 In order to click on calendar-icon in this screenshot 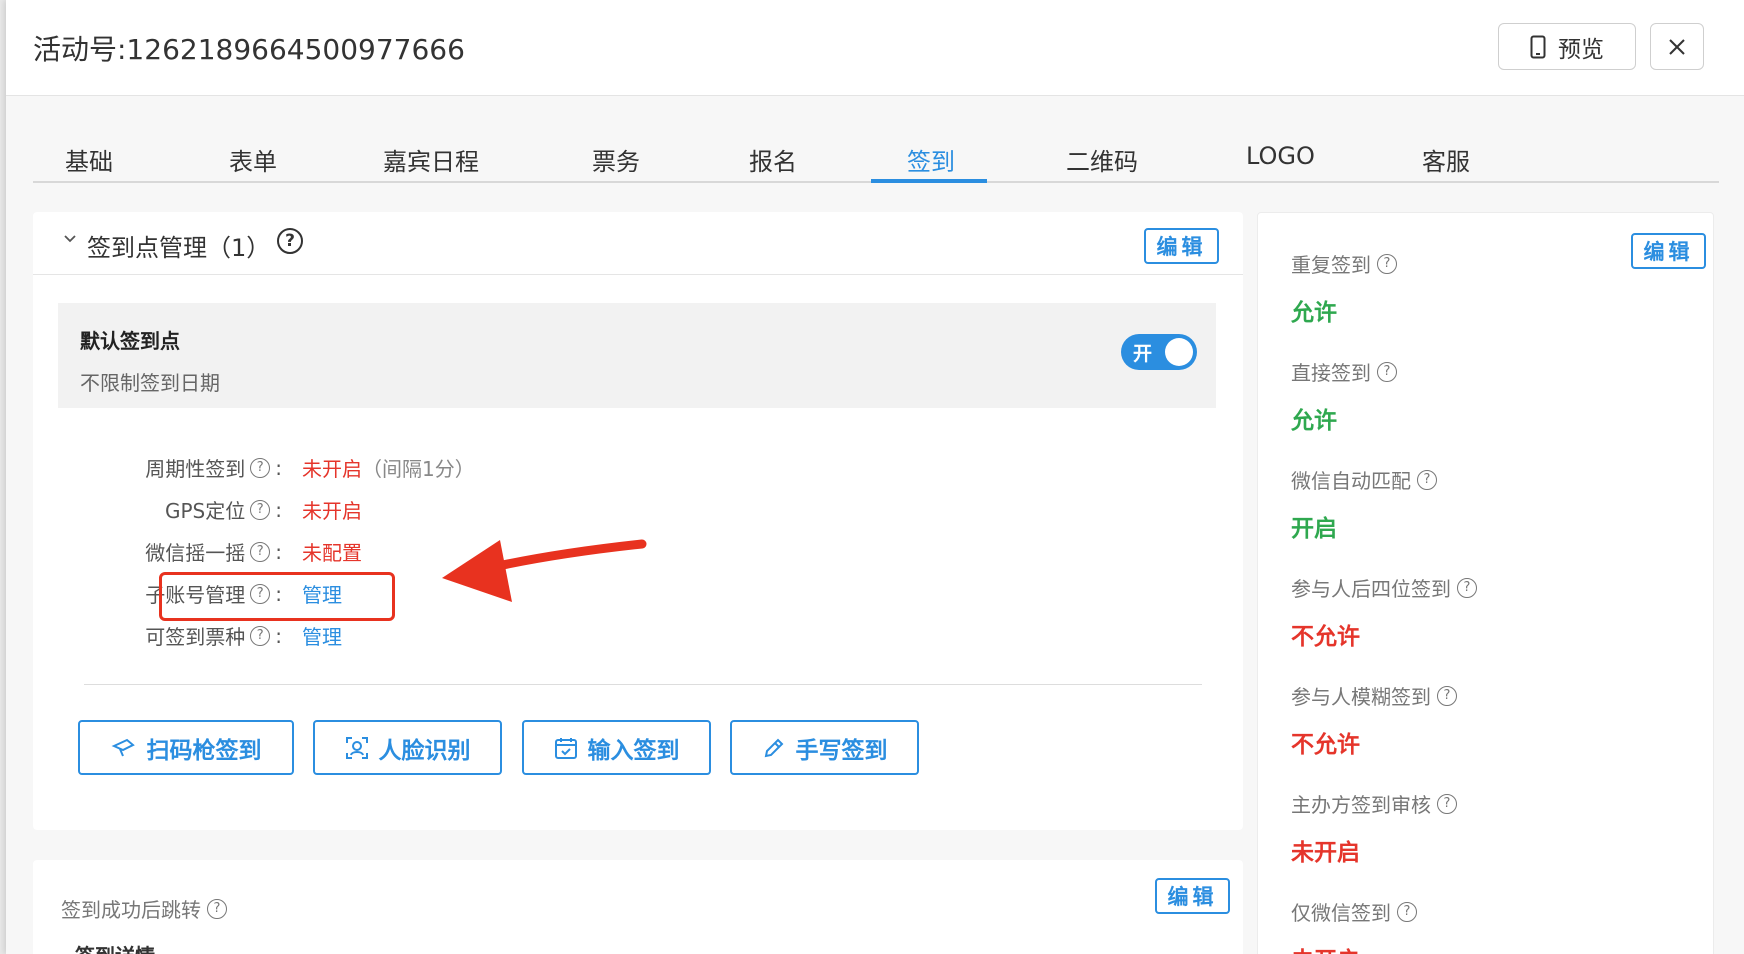, I will do `click(565, 748)`.